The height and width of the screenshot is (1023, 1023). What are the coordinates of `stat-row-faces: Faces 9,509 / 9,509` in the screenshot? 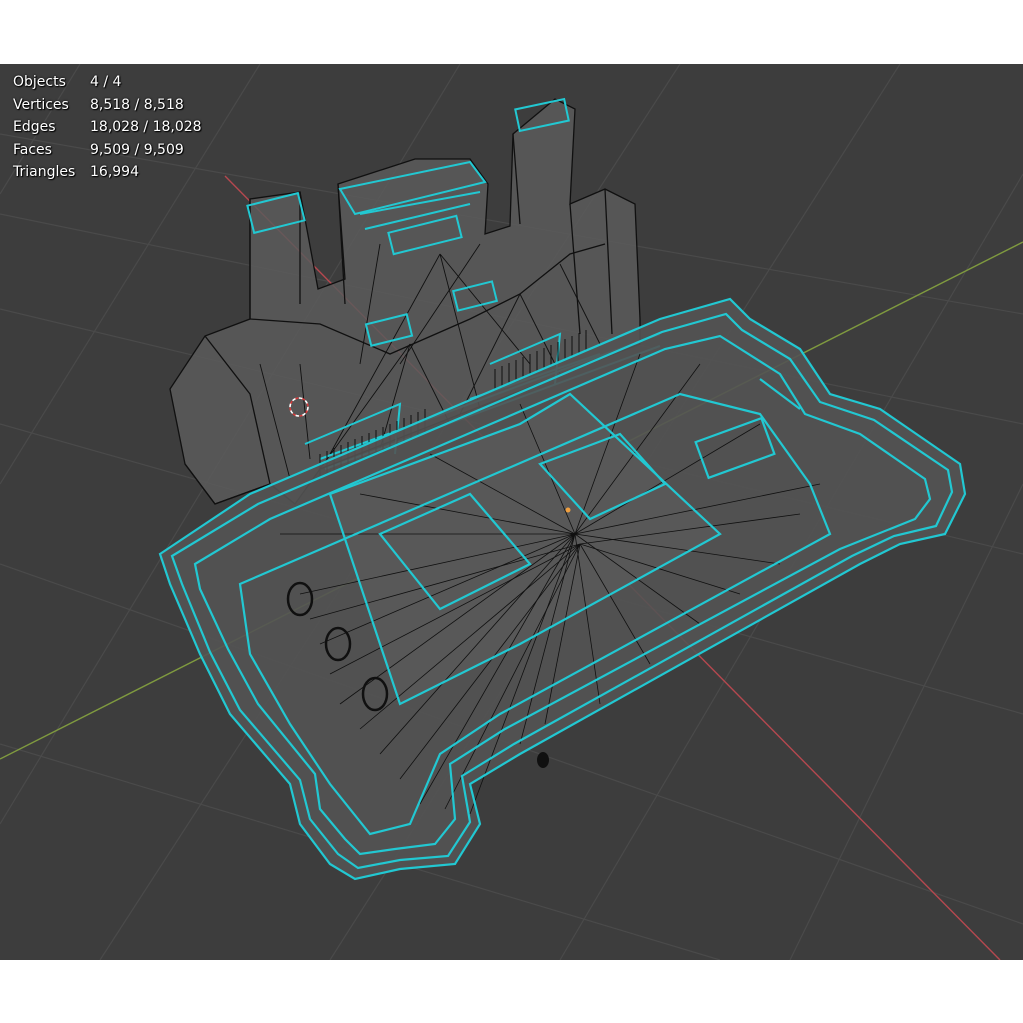 It's located at (107, 150).